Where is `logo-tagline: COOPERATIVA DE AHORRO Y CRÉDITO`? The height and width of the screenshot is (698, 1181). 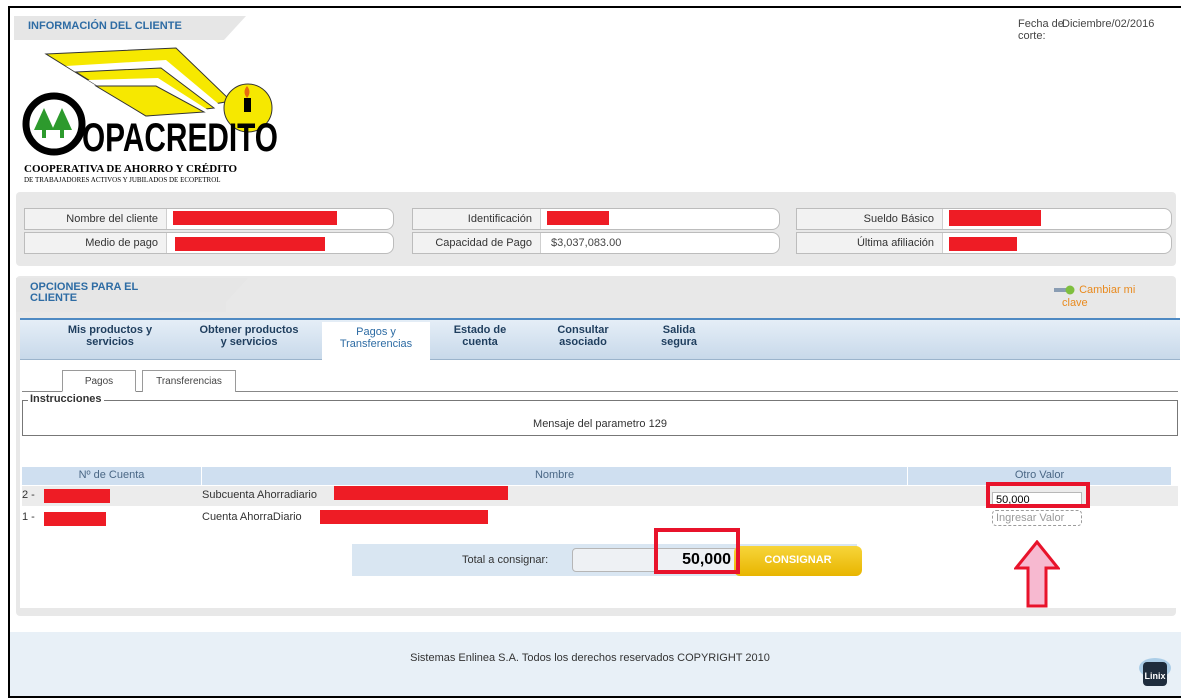 logo-tagline: COOPERATIVA DE AHORRO Y CRÉDITO is located at coordinates (131, 169).